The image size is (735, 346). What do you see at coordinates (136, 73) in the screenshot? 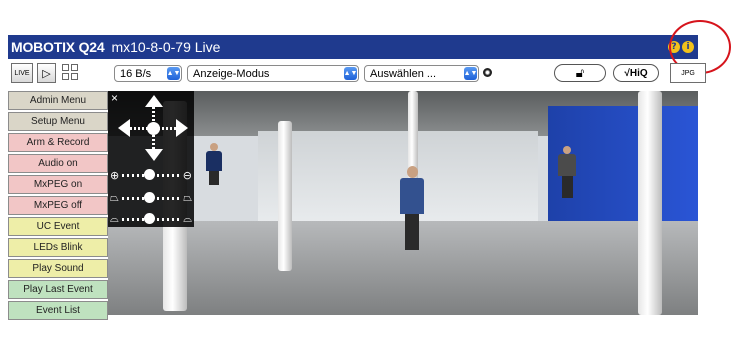
I see `rate-select-value: 16 B/s` at bounding box center [136, 73].